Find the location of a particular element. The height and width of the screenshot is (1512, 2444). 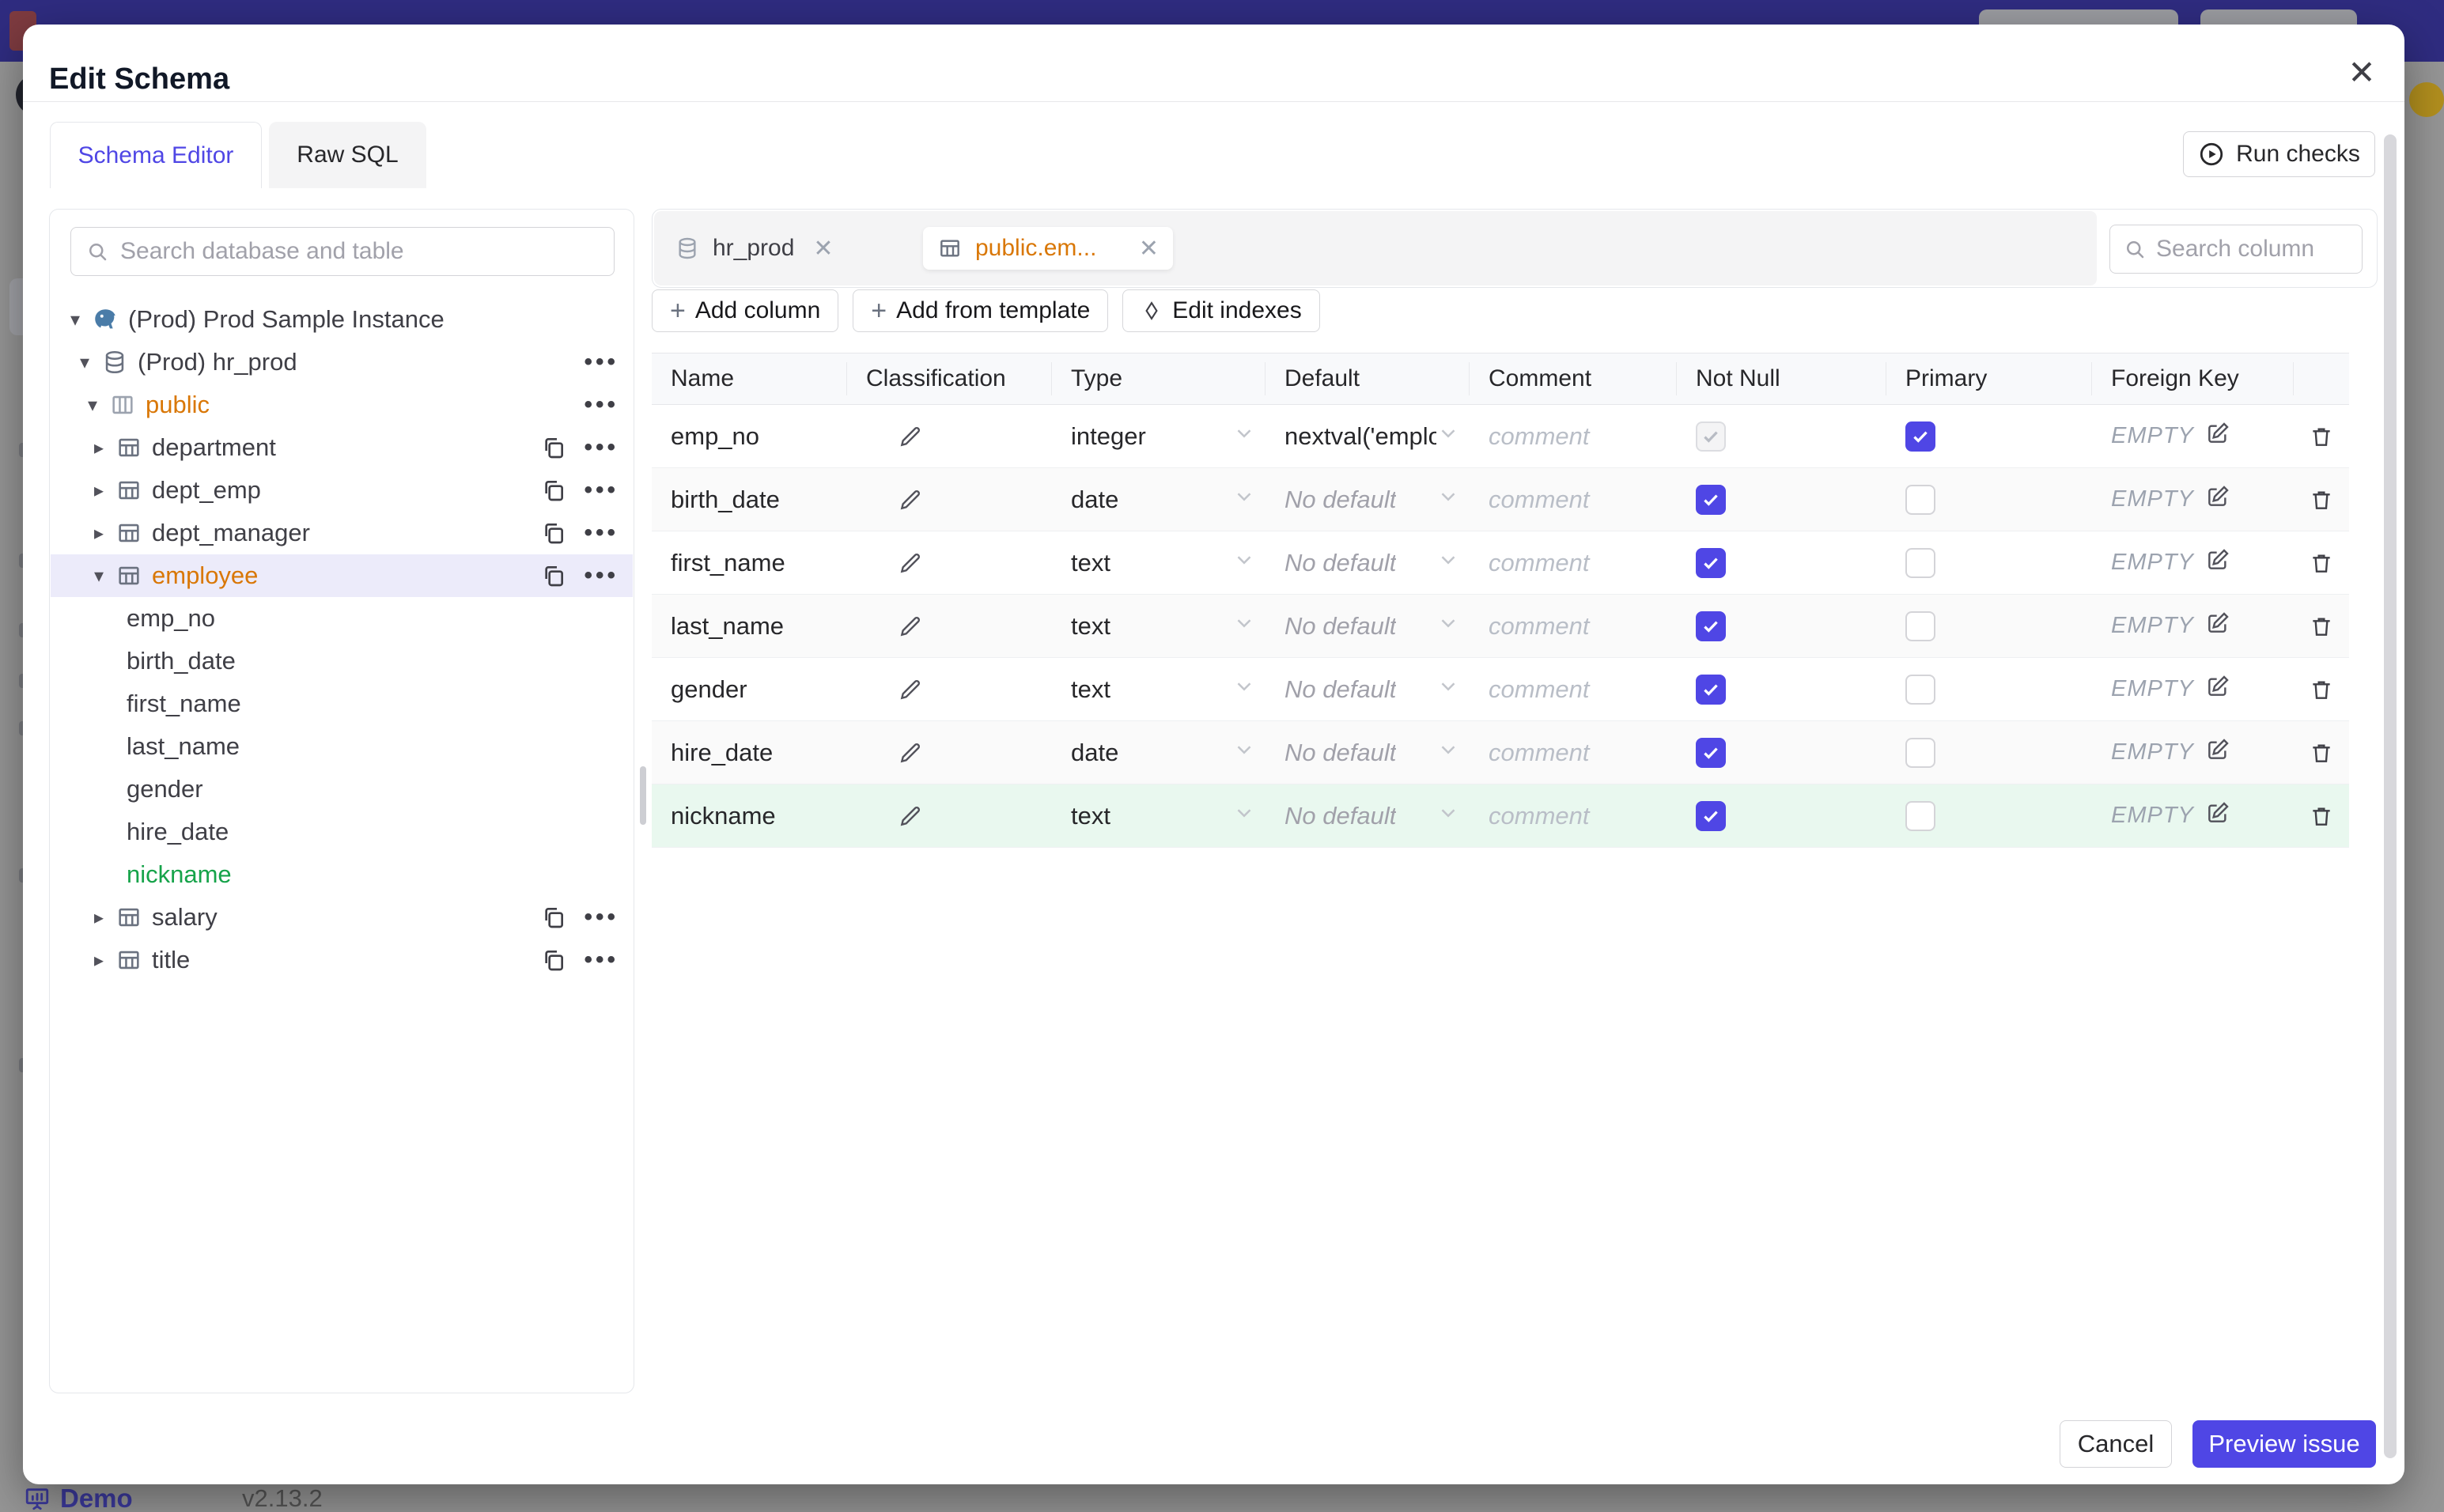

add-column-button: + Add column is located at coordinates (745, 310).